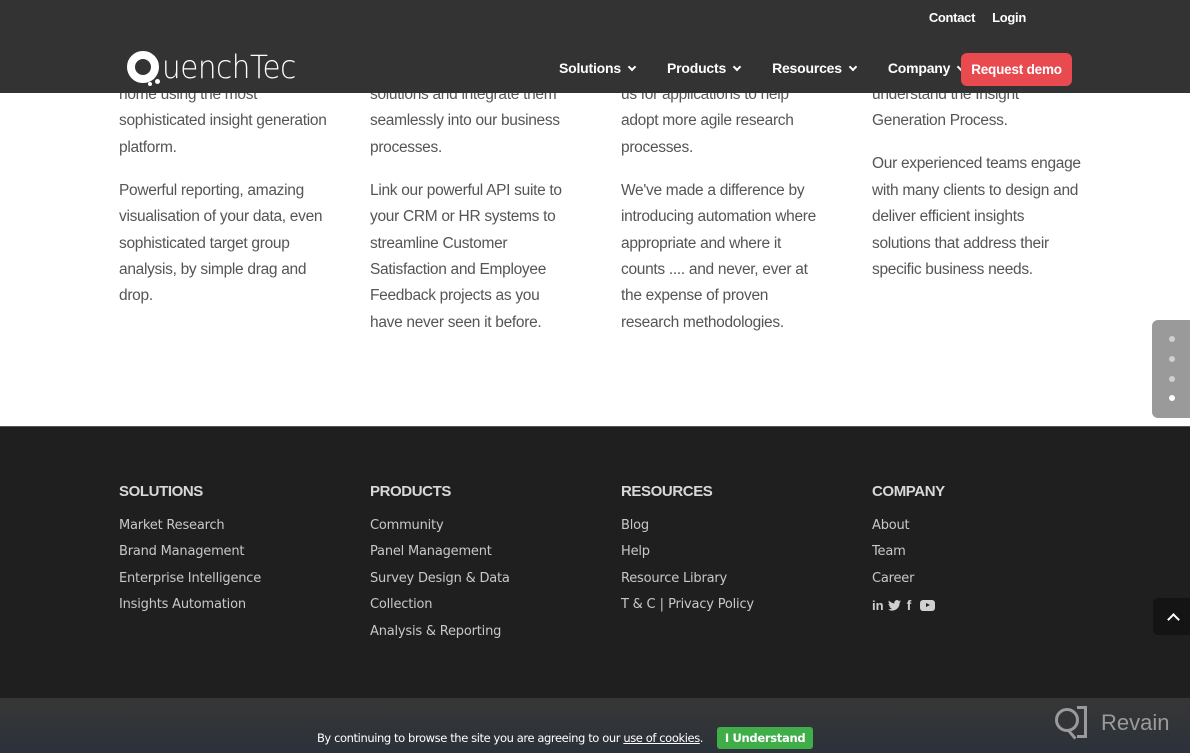  I want to click on facebook-icon: f, so click(909, 605).